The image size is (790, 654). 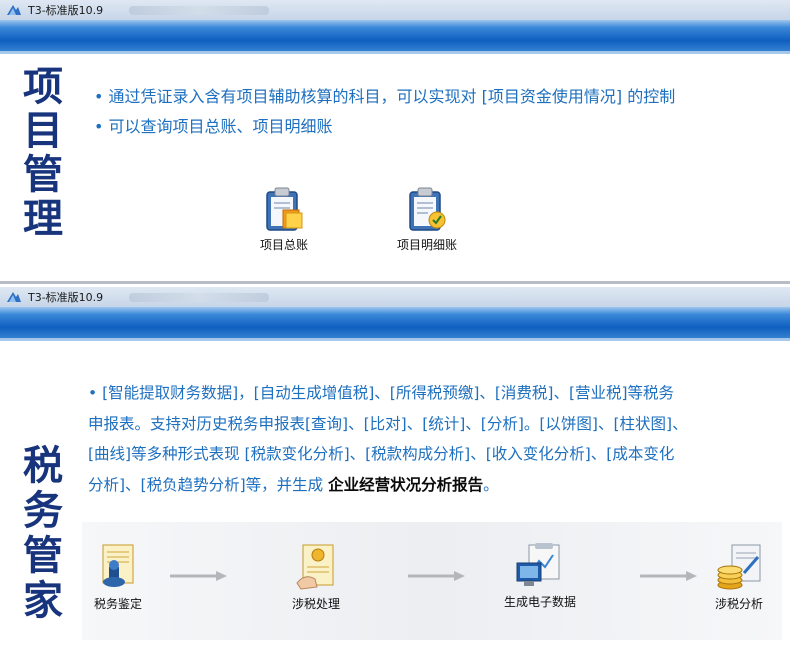 I want to click on project-vertical-title: 项 目 管 理, so click(x=43, y=153).